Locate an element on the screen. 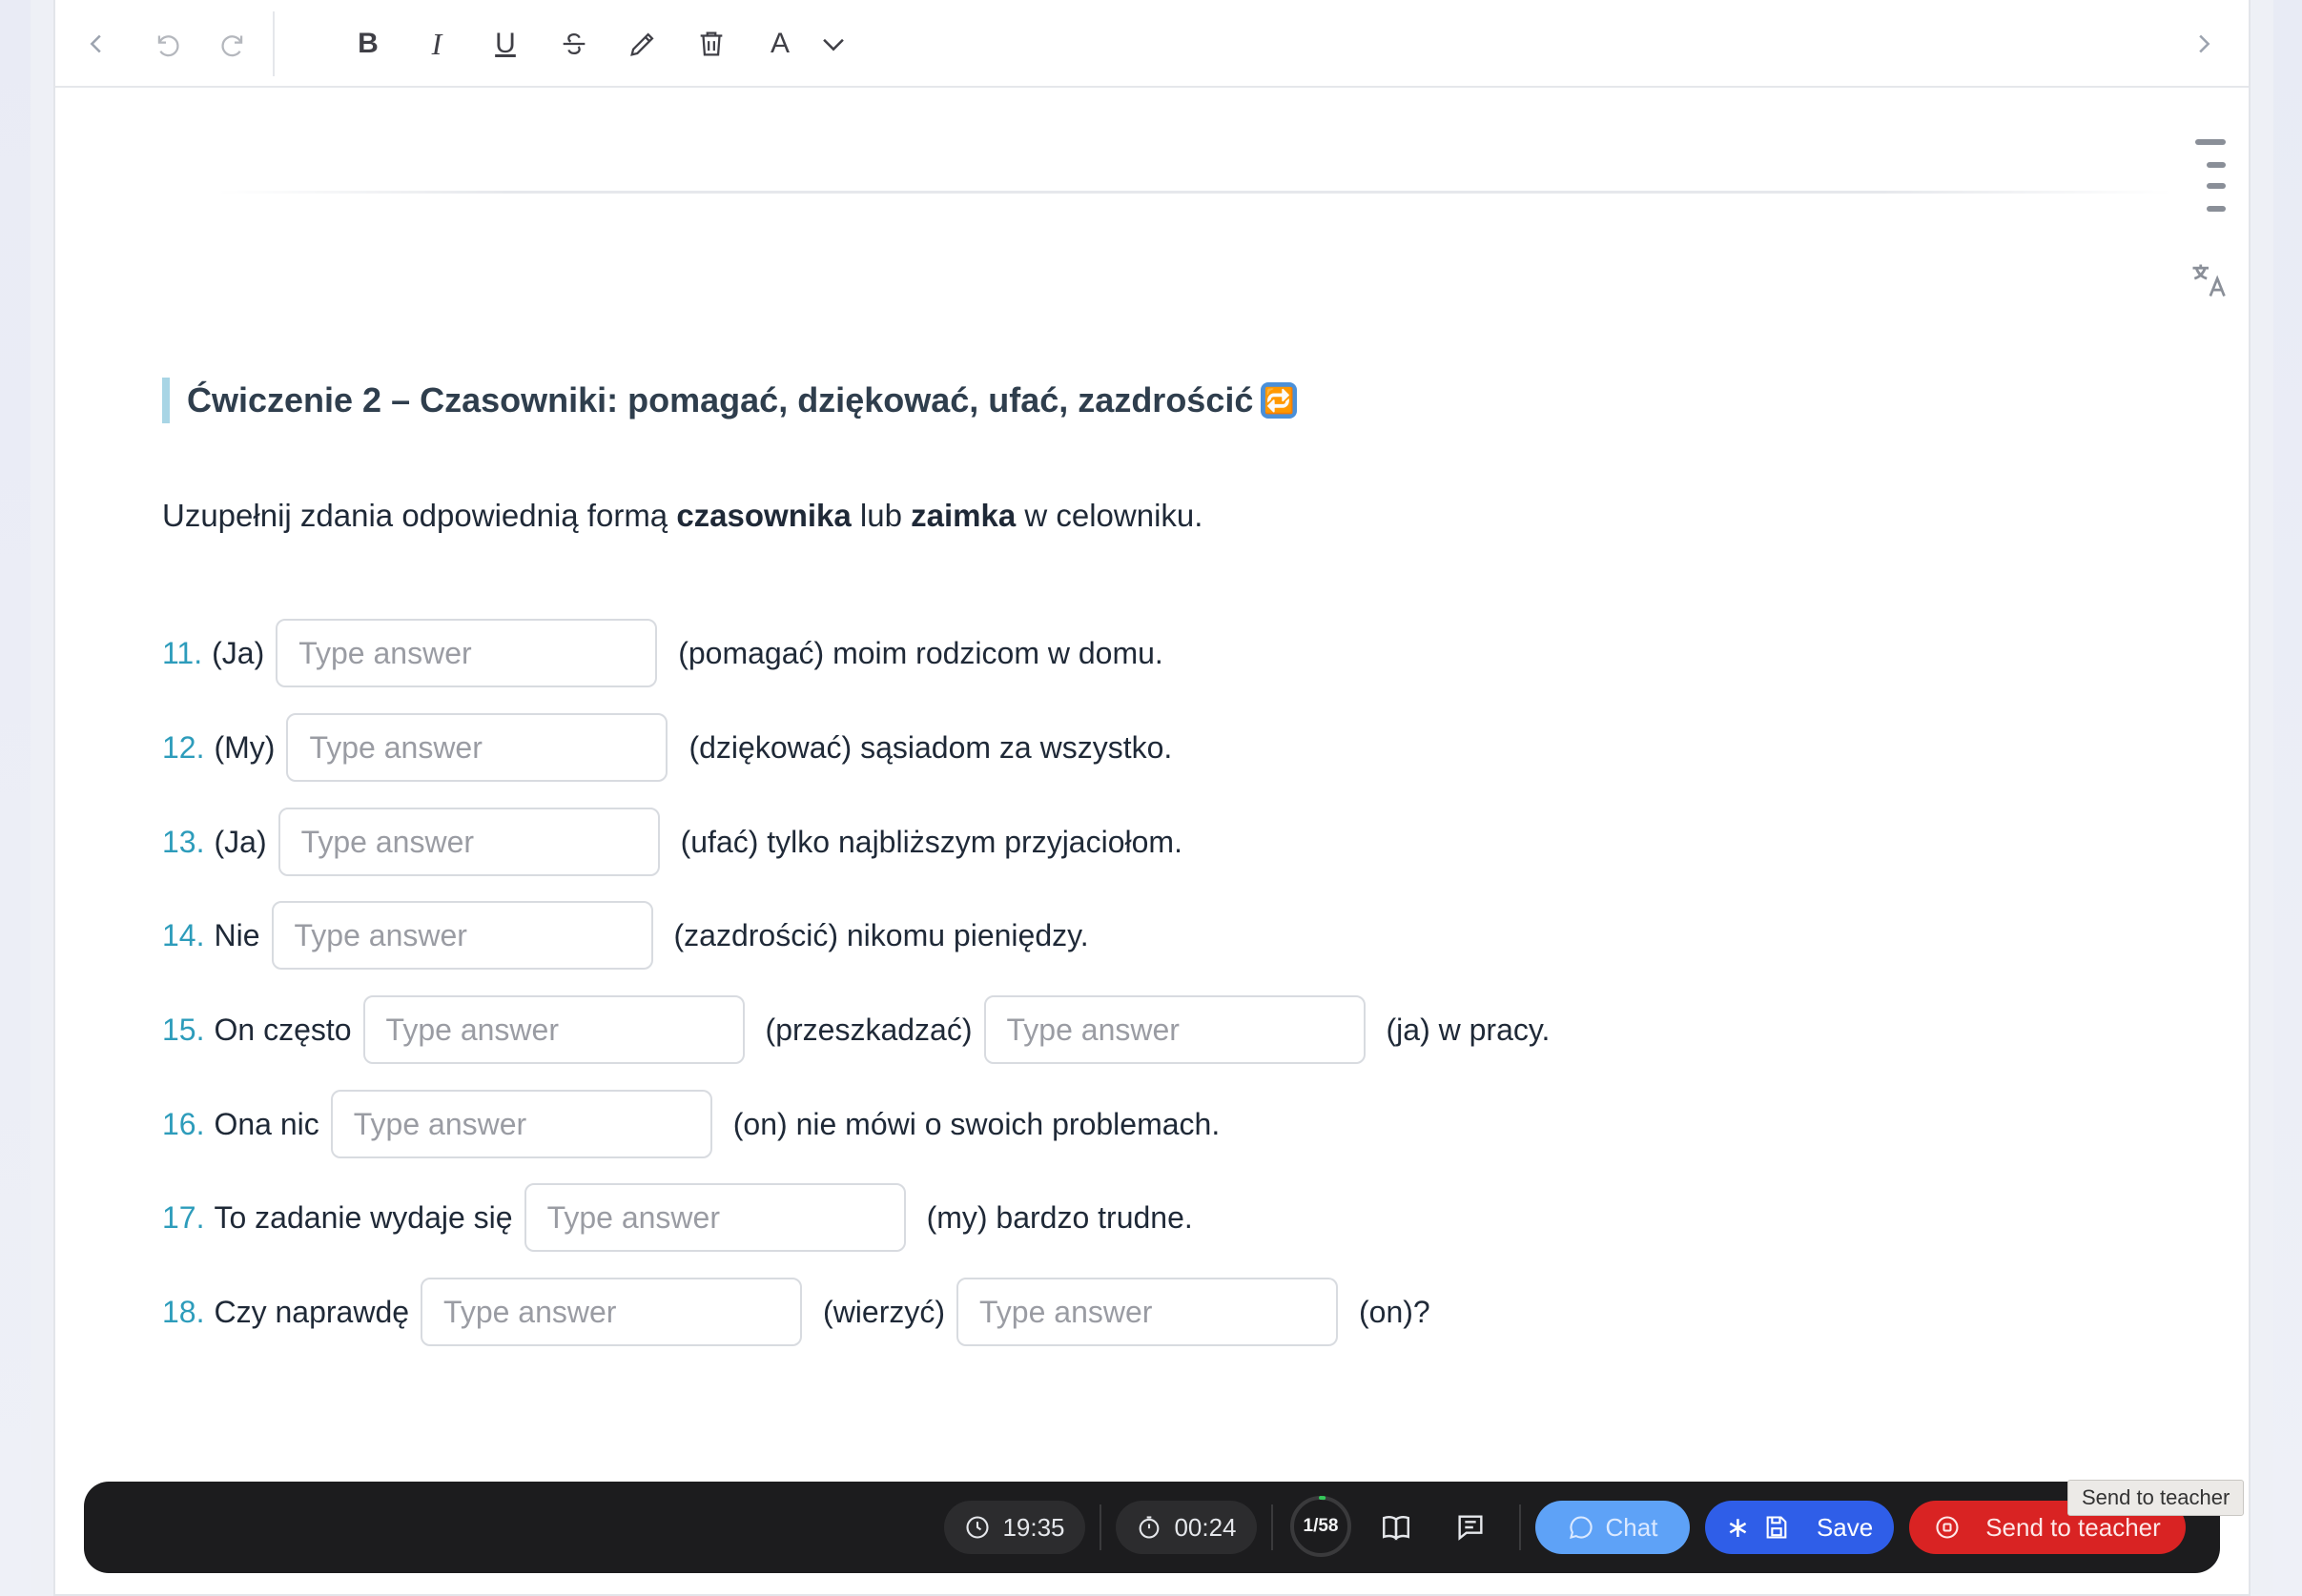 This screenshot has height=1596, width=2302. question-number: 14. is located at coordinates (183, 934).